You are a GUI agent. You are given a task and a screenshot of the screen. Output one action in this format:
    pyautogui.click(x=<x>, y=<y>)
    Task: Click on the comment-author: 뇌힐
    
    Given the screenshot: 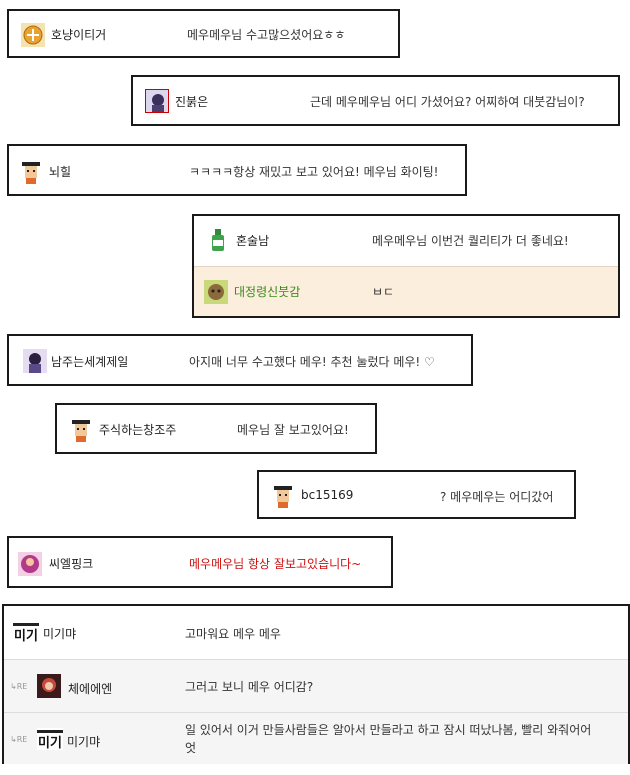 What is the action you would take?
    pyautogui.click(x=60, y=171)
    